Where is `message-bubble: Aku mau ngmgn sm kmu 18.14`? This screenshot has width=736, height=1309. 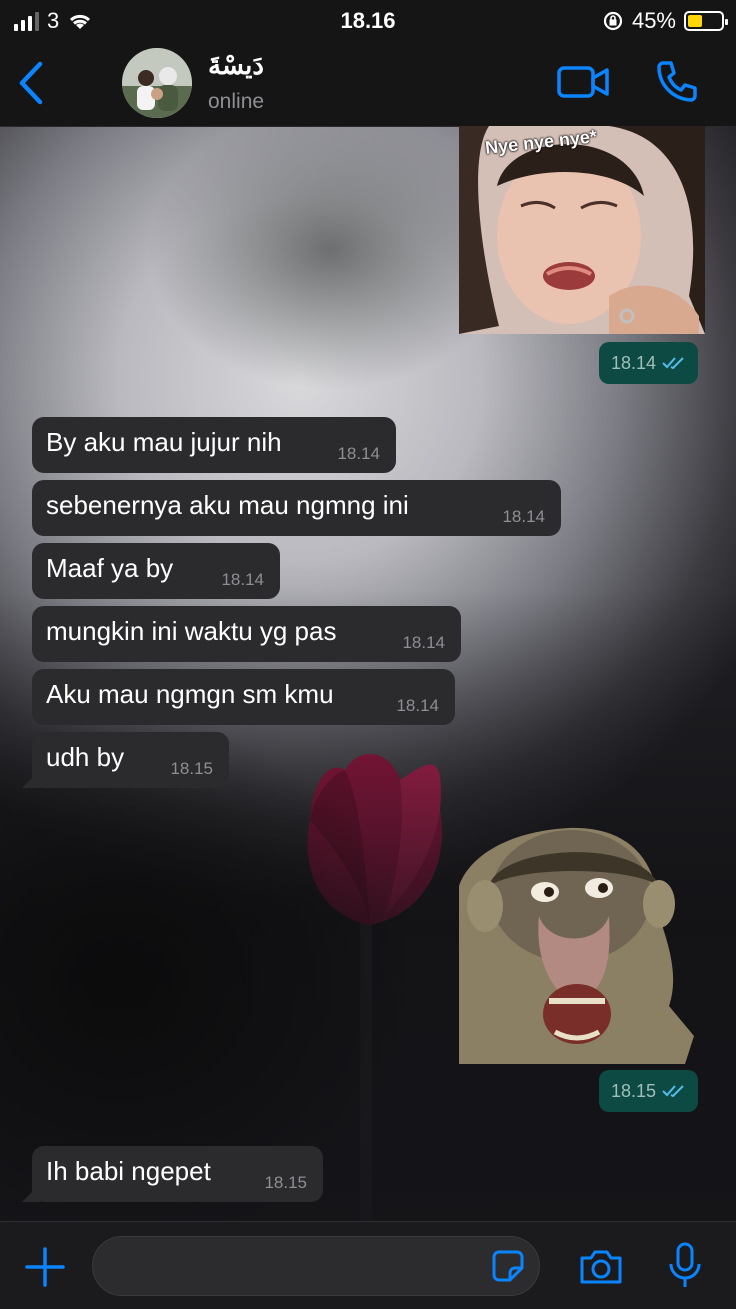
message-bubble: Aku mau ngmgn sm kmu 18.14 is located at coordinates (243, 697).